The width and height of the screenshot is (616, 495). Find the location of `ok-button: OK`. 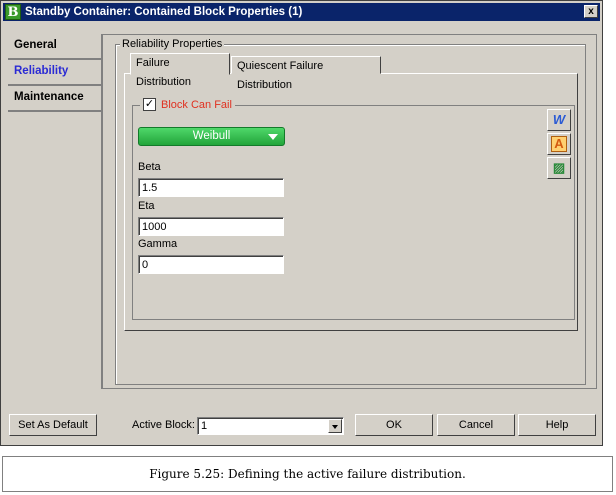

ok-button: OK is located at coordinates (394, 425).